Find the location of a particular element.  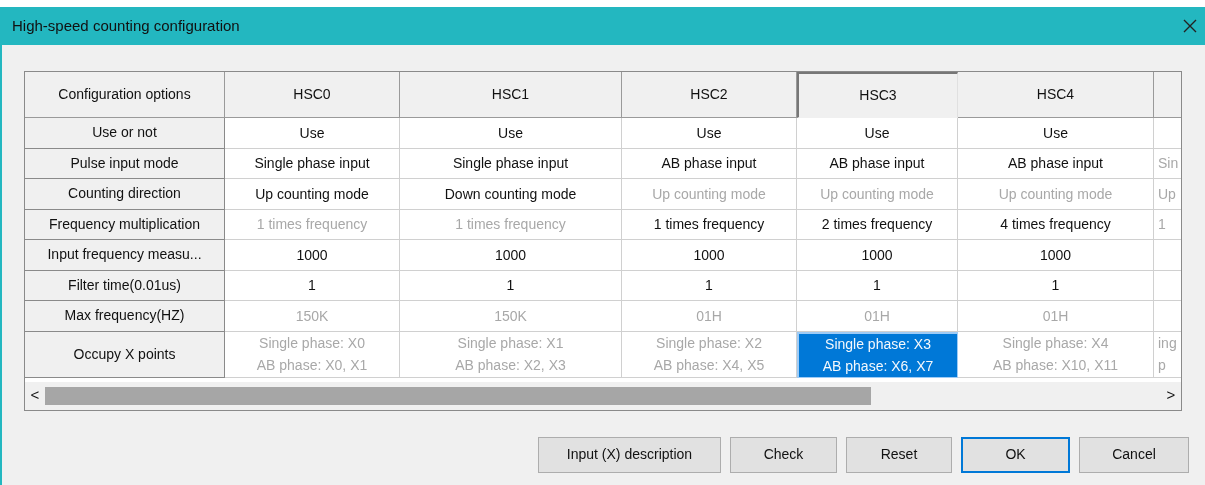

column-header: HSC3 is located at coordinates (877, 95).